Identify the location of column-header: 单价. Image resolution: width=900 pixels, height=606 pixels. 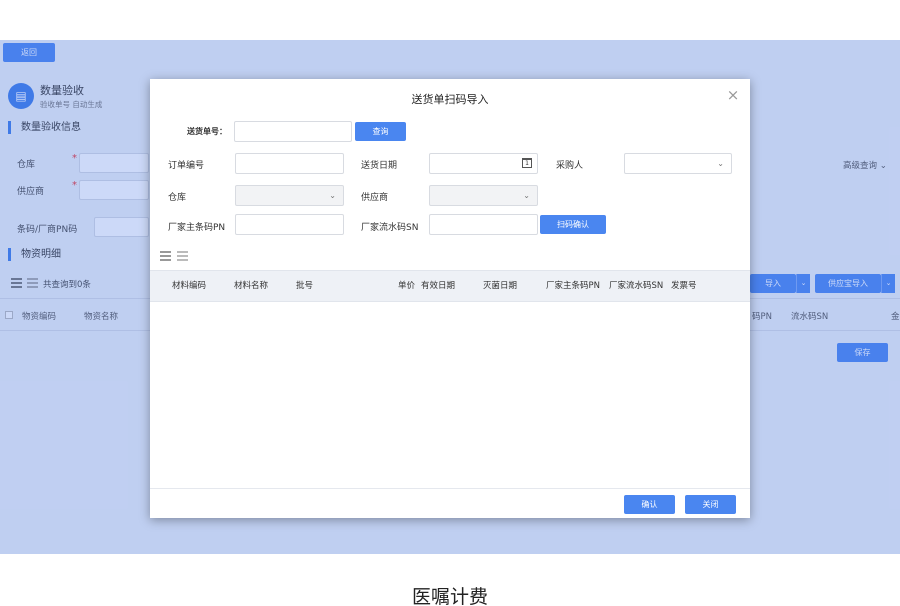
(407, 286).